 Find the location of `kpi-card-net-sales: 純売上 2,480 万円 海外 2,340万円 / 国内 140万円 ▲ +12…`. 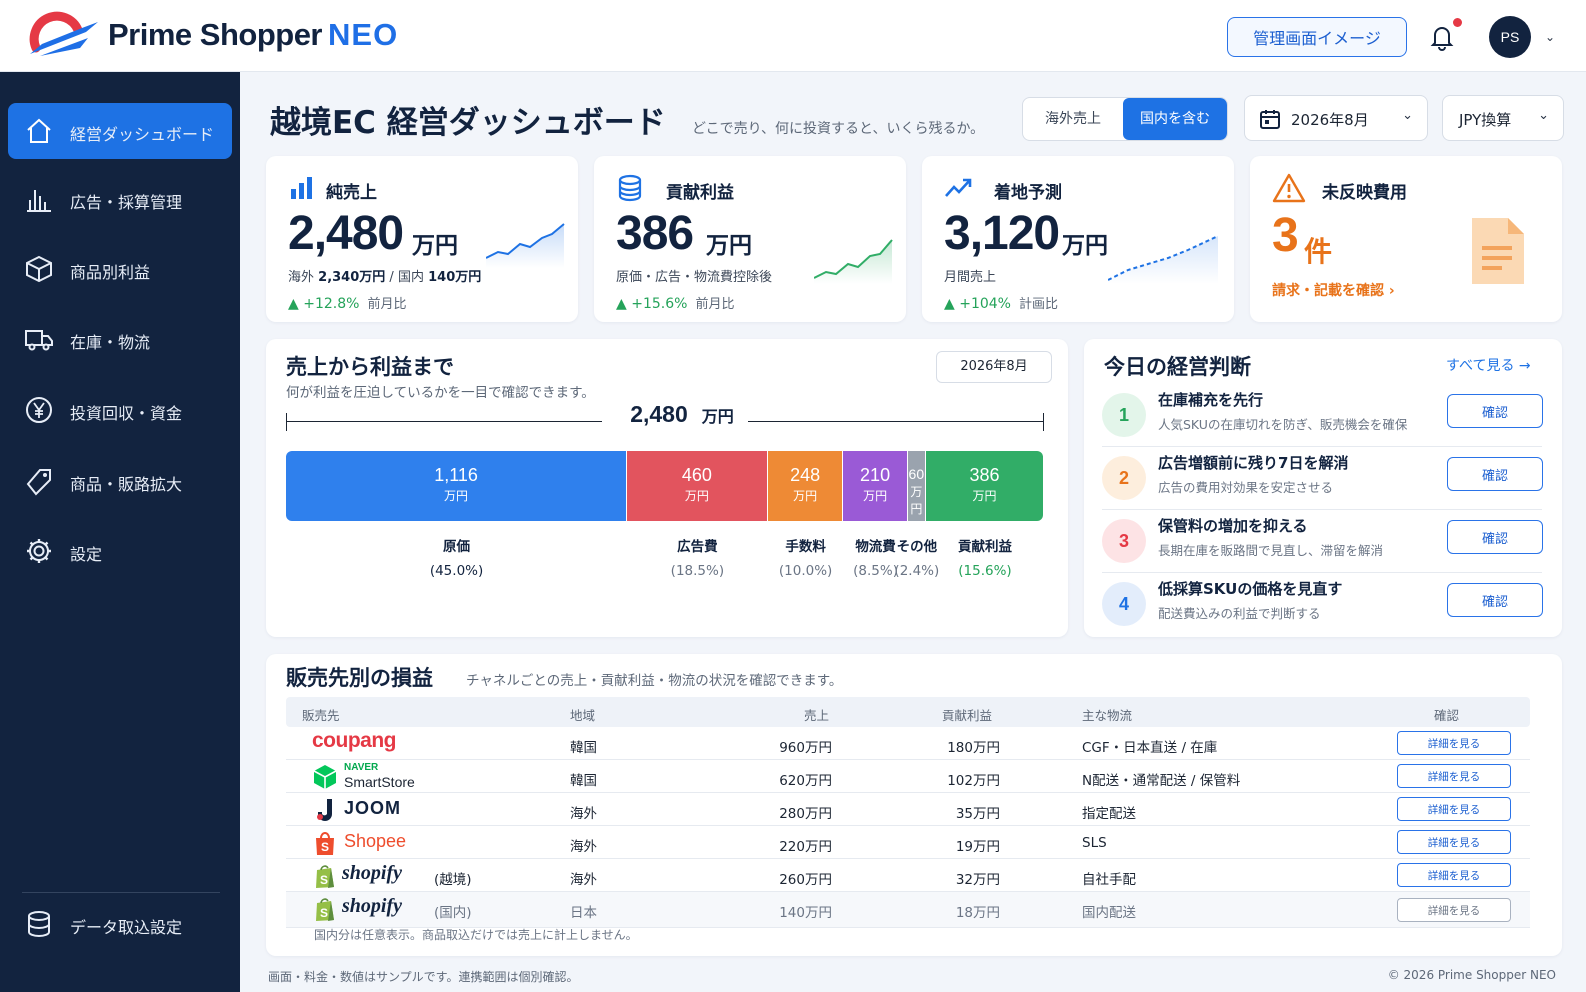

kpi-card-net-sales: 純売上 2,480 万円 海外 2,340万円 / 国内 140万円 ▲ +12… is located at coordinates (422, 239).